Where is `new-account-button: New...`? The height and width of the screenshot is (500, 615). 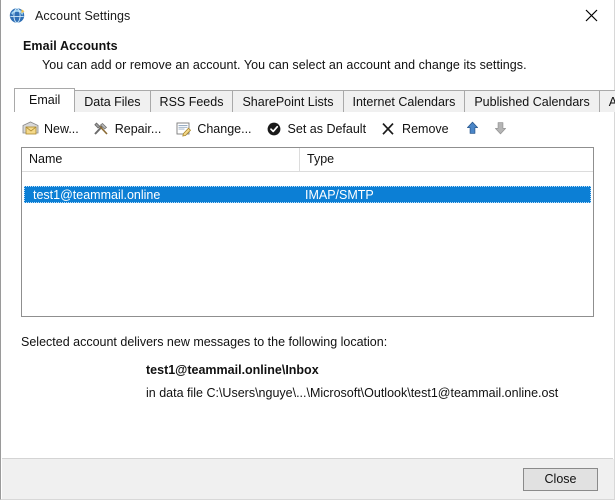
new-account-button: New... is located at coordinates (50, 129).